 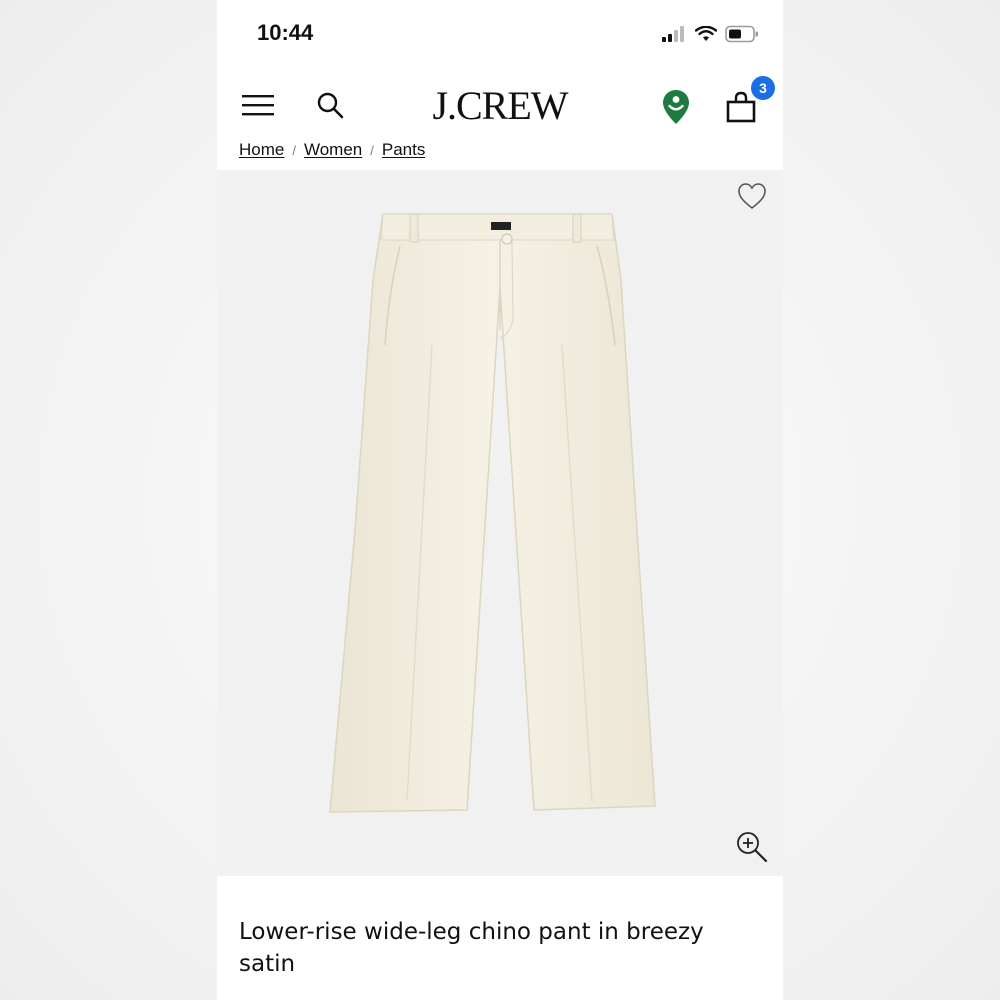 What do you see at coordinates (285, 32) in the screenshot?
I see `status-time: 10:44` at bounding box center [285, 32].